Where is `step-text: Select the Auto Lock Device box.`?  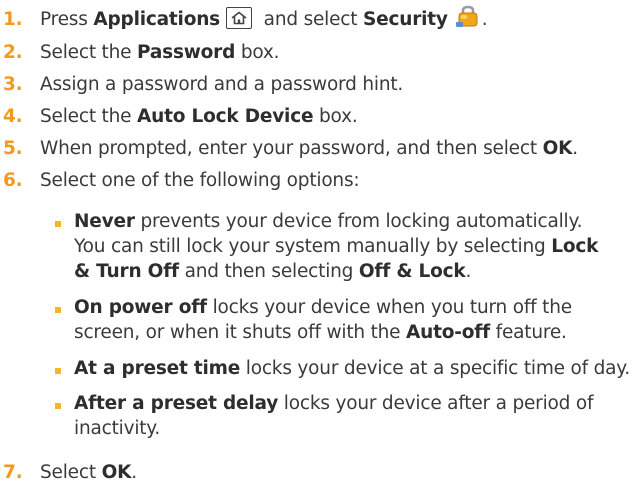
step-text: Select the Auto Lock Device box. is located at coordinates (199, 116).